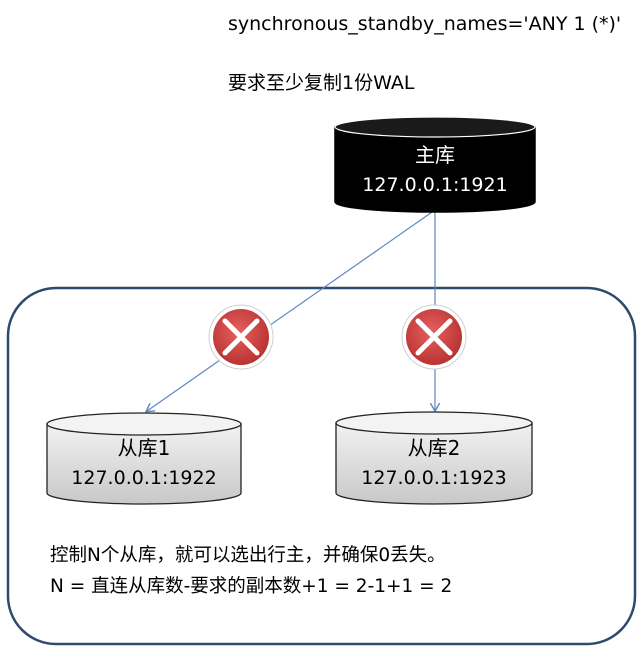  What do you see at coordinates (241, 337) in the screenshot?
I see `failure-marker-left` at bounding box center [241, 337].